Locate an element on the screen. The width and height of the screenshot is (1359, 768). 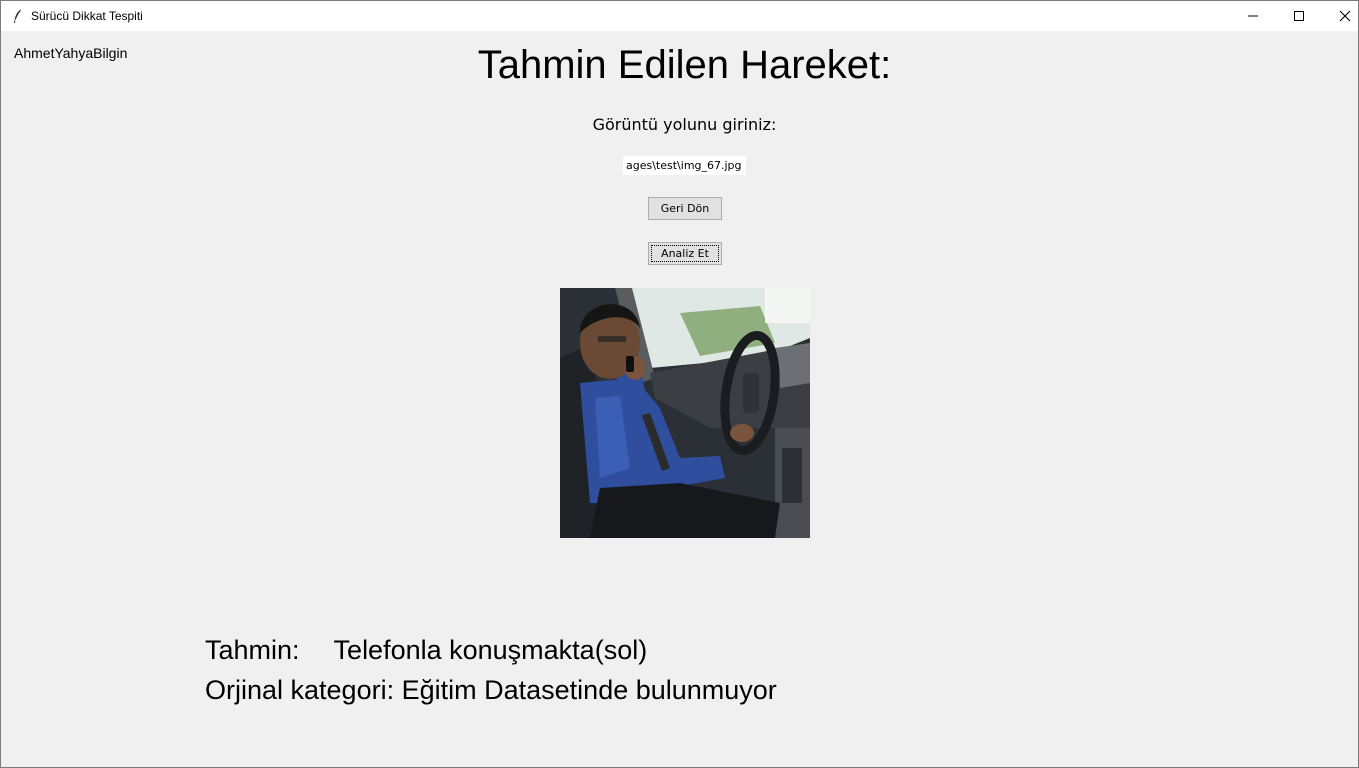
category-value: Eğitim Datasetinde bulunmuyor is located at coordinates (589, 690).